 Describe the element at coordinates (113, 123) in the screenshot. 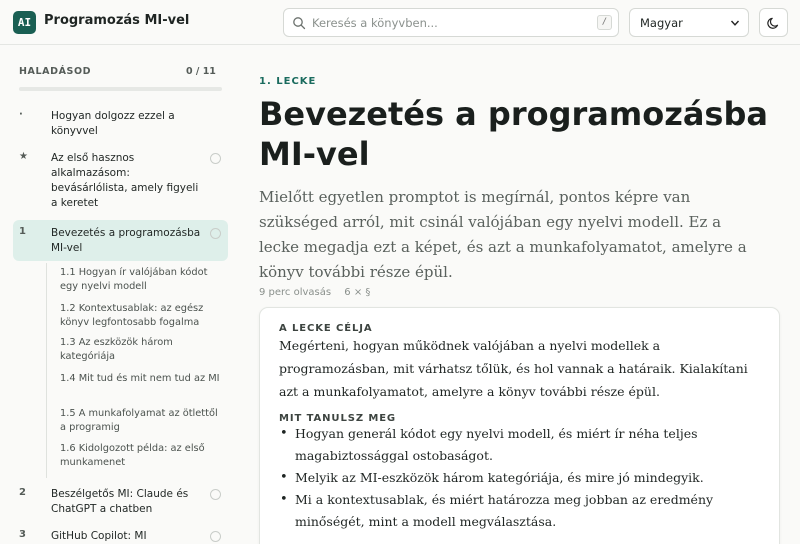

I see `chapter-title: Hogyan dolgozz ezzel a könyvvel` at that location.